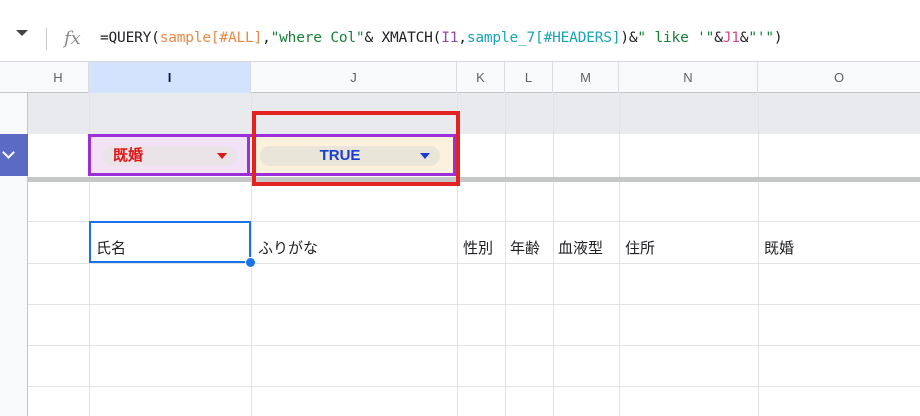  What do you see at coordinates (288, 247) in the screenshot?
I see `cell-j3: ふりがな` at bounding box center [288, 247].